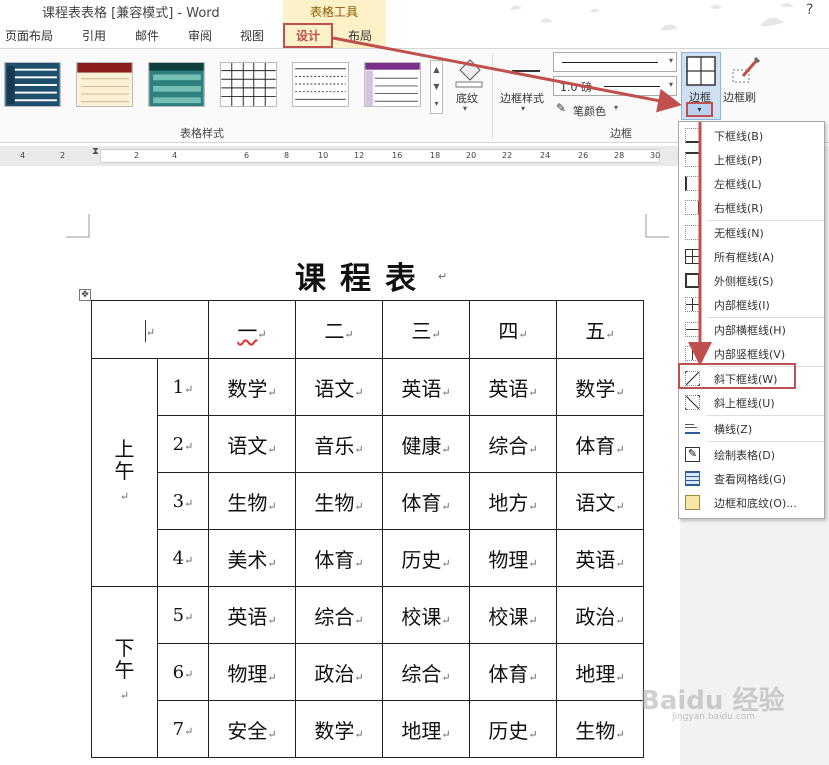  Describe the element at coordinates (426, 329) in the screenshot. I see `table-cell-header: 三↵` at that location.